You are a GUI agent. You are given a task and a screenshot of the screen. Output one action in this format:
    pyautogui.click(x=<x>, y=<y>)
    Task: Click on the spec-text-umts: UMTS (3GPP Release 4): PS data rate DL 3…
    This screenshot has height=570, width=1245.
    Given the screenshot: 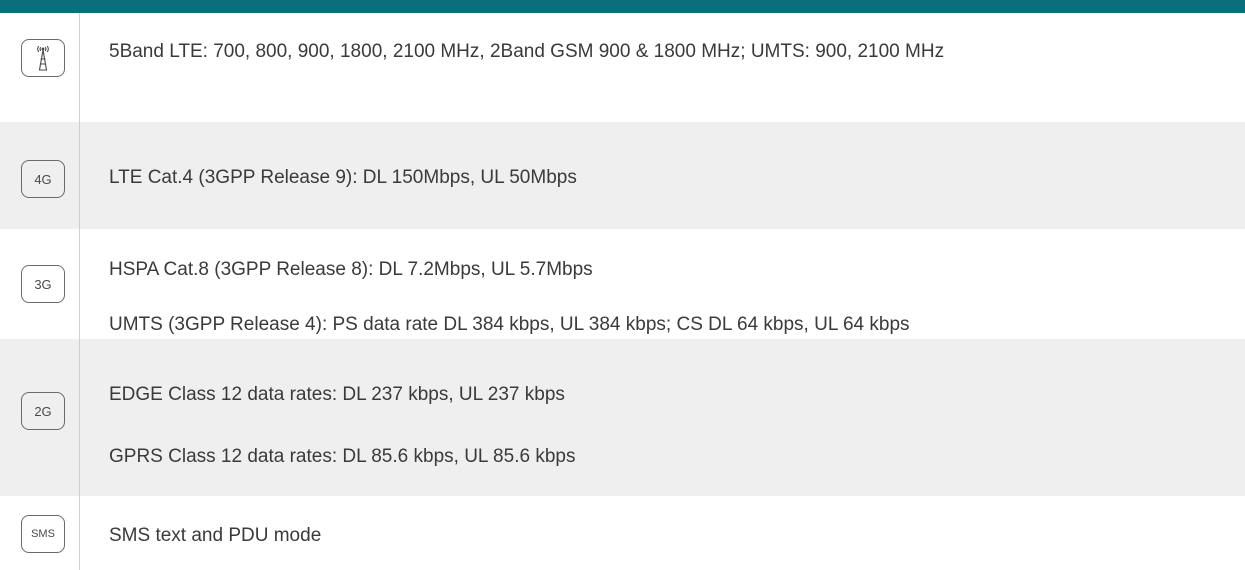 What is the action you would take?
    pyautogui.click(x=509, y=324)
    